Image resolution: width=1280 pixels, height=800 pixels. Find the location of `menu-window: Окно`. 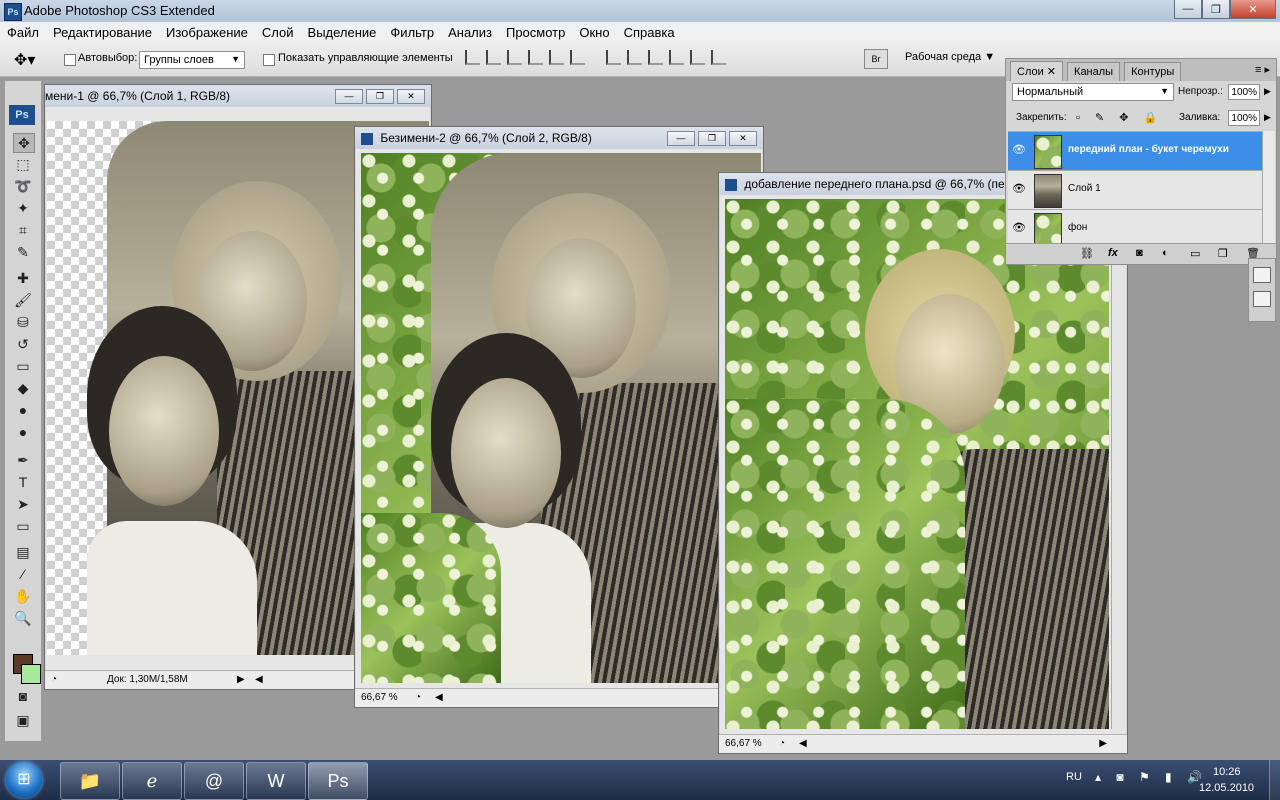

menu-window: Окно is located at coordinates (594, 32).